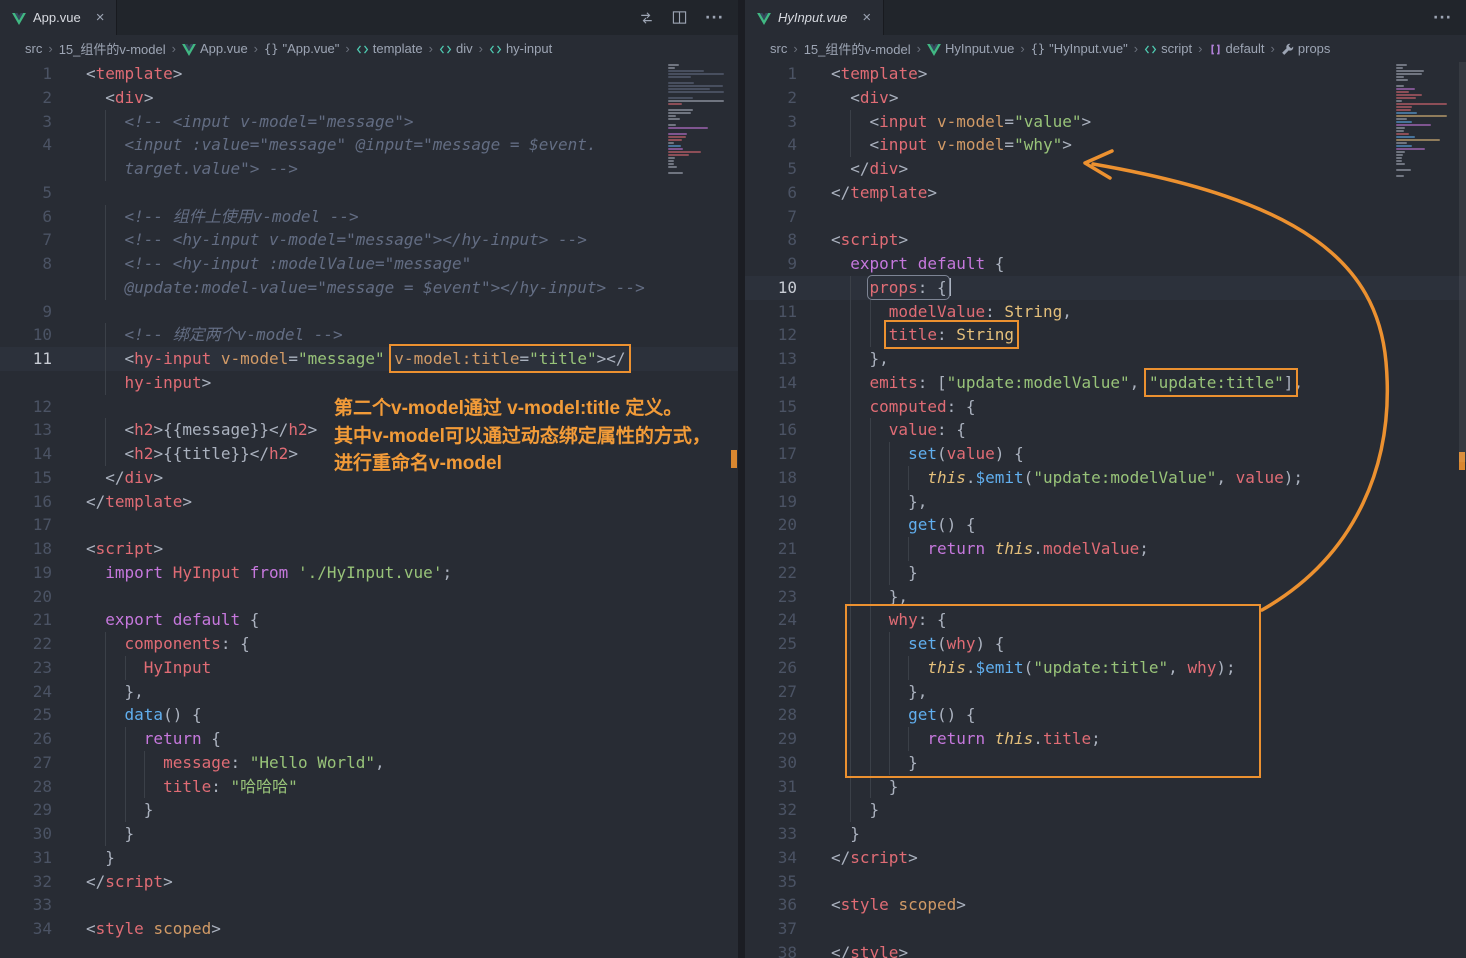 The image size is (1466, 958). What do you see at coordinates (1105, 359) in the screenshot?
I see `code-line: 13},` at bounding box center [1105, 359].